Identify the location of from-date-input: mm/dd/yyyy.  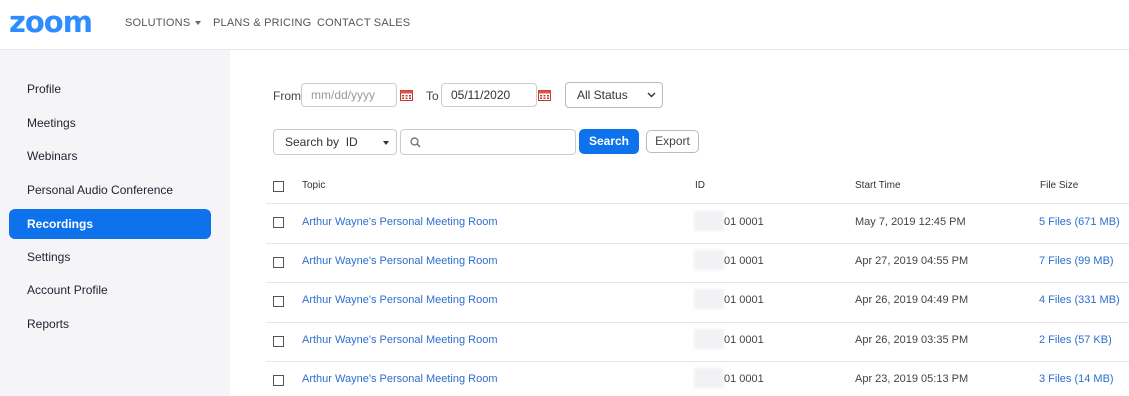
(349, 95).